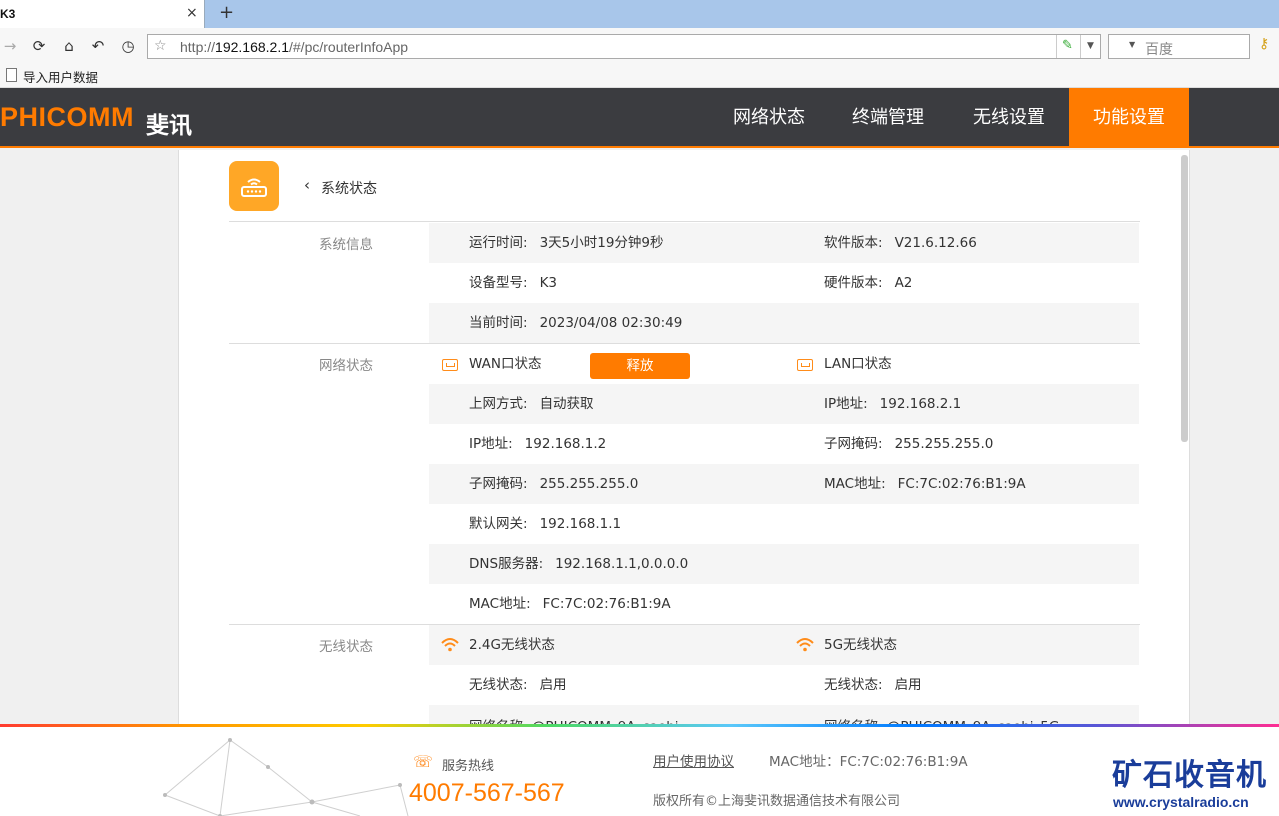  What do you see at coordinates (574, 719) in the screenshot?
I see `wireless-24g-name-field: 网络名称: @PHICOMM_9A_caohi` at bounding box center [574, 719].